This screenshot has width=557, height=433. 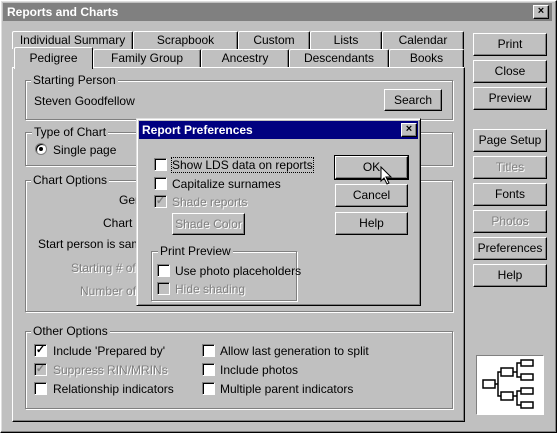 I want to click on tab-calendar: Calendar, so click(x=423, y=40).